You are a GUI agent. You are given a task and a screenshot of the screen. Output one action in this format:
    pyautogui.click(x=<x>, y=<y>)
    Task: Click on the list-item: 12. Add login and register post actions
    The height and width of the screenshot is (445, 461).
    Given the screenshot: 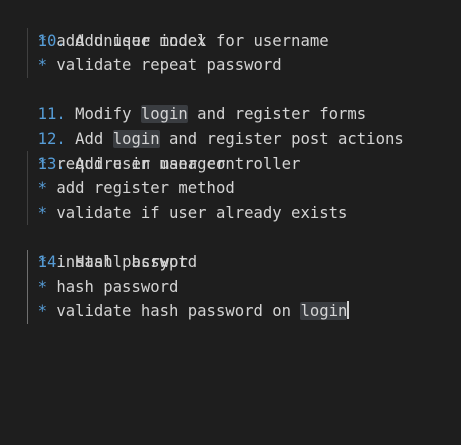 What is the action you would take?
    pyautogui.click(x=202, y=125)
    